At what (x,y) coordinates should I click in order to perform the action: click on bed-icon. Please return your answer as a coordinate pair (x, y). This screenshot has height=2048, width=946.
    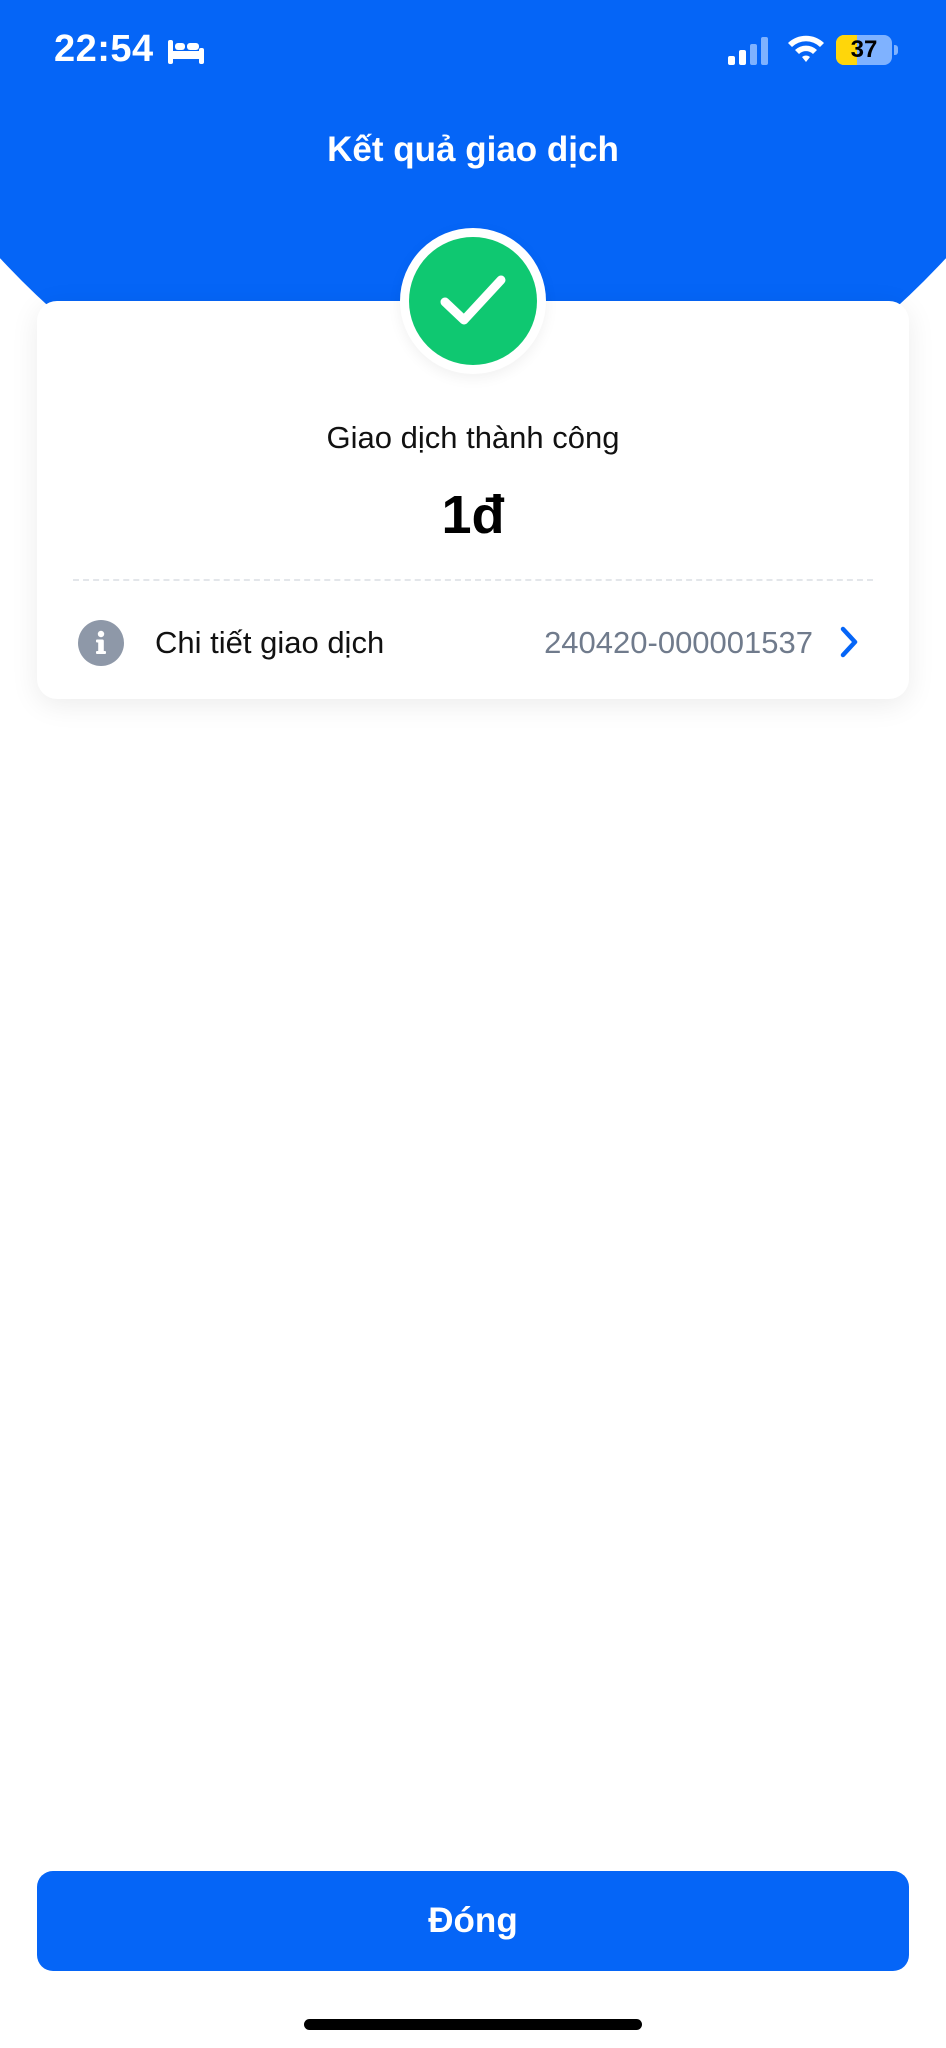
    Looking at the image, I should click on (186, 52).